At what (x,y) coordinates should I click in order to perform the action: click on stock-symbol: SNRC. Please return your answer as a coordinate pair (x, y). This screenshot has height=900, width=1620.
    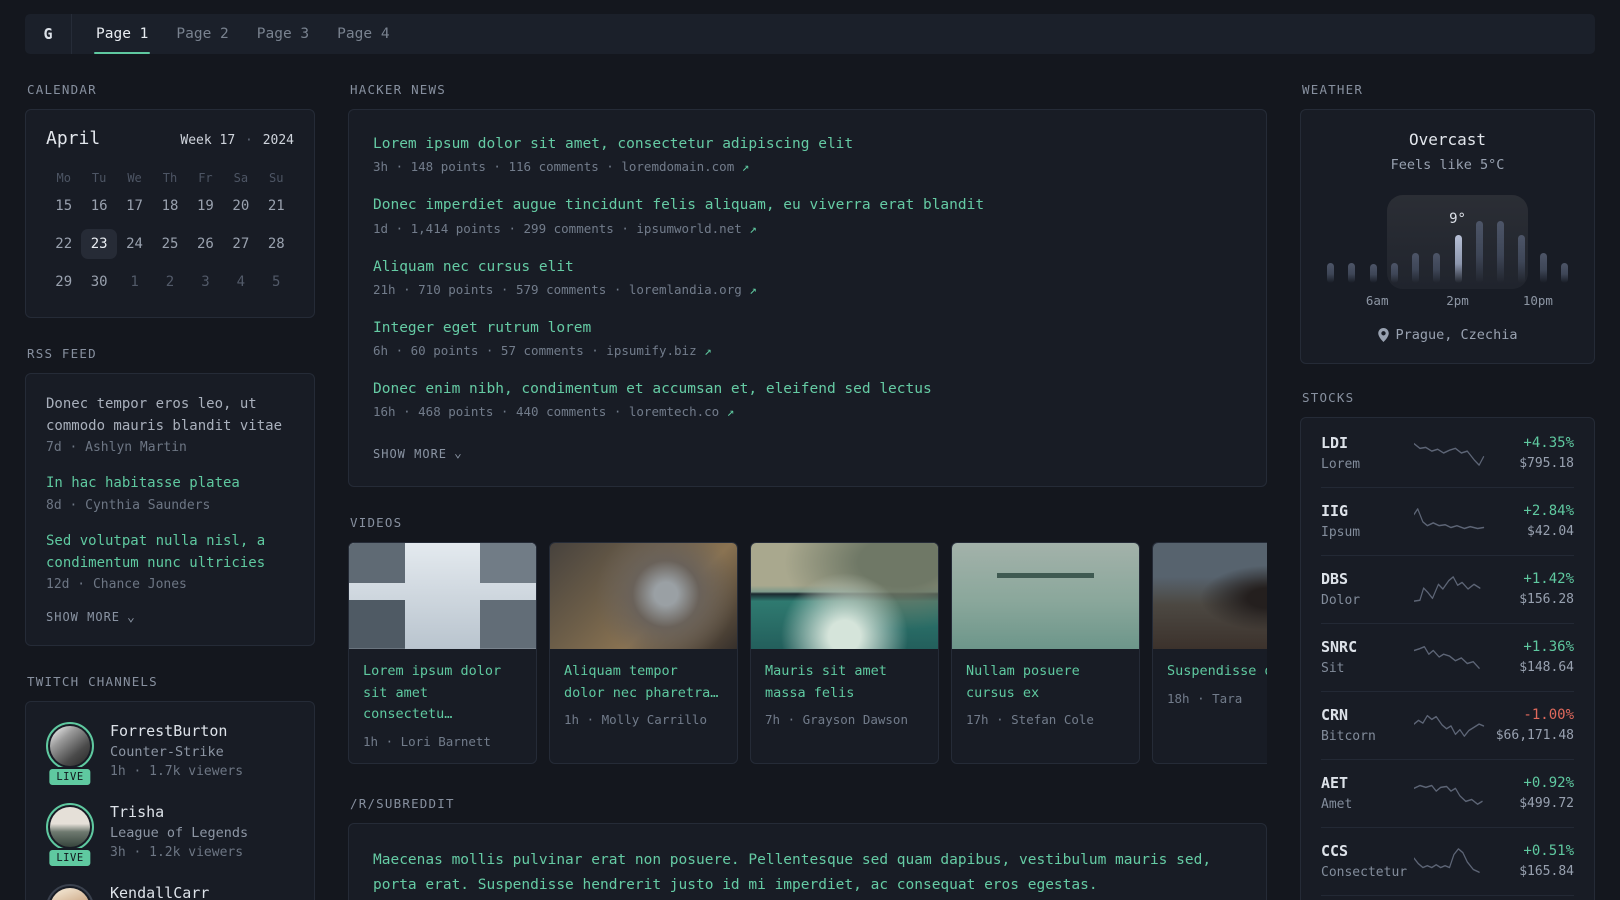
    Looking at the image, I should click on (1339, 647).